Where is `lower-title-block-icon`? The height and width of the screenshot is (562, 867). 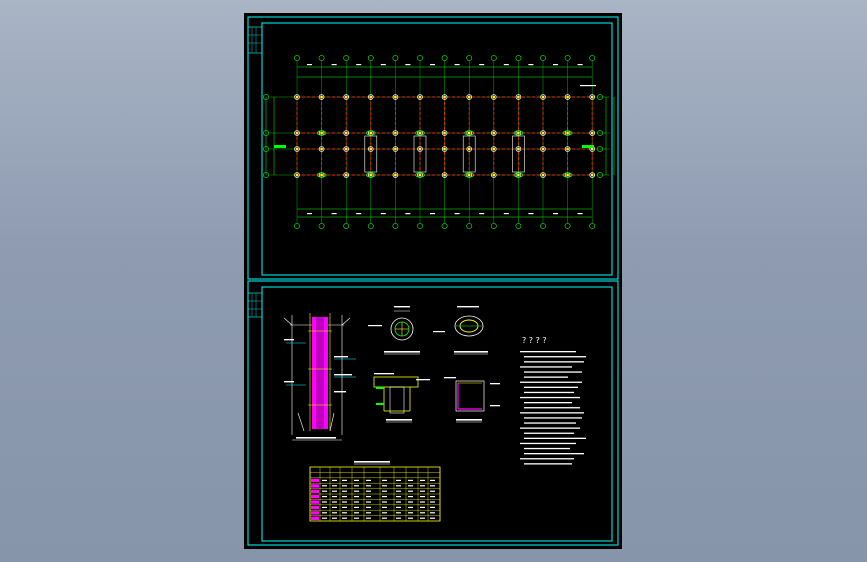 lower-title-block-icon is located at coordinates (255, 305).